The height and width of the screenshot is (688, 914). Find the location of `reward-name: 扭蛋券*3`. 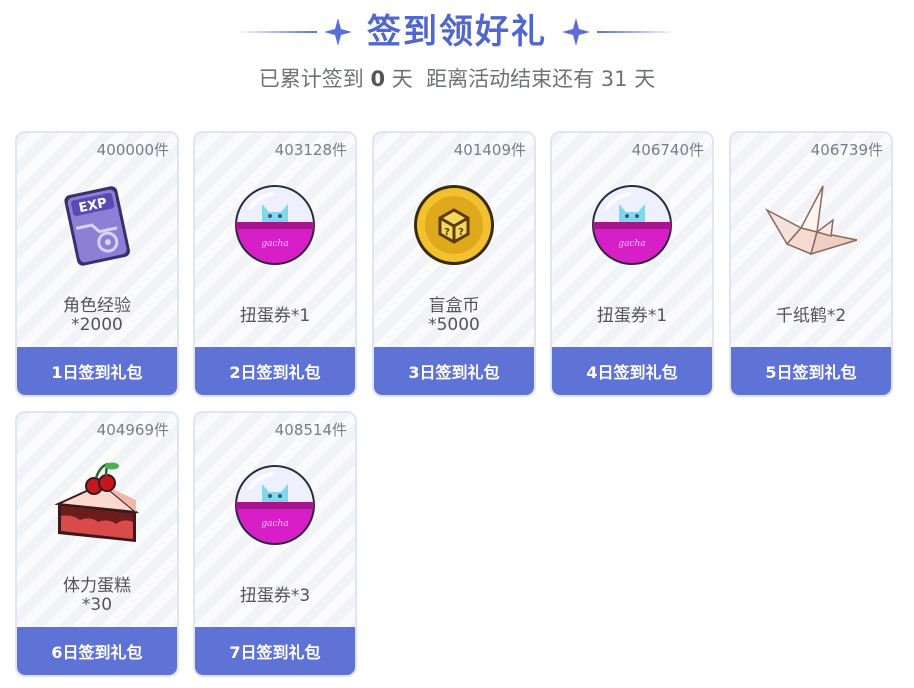

reward-name: 扭蛋券*3 is located at coordinates (275, 595).